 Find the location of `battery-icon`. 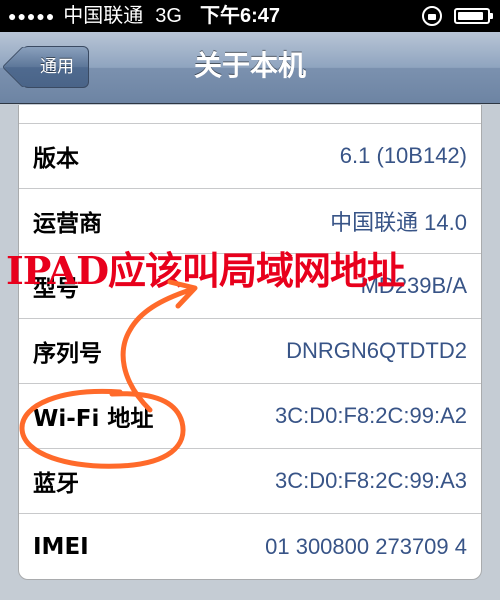

battery-icon is located at coordinates (473, 16).